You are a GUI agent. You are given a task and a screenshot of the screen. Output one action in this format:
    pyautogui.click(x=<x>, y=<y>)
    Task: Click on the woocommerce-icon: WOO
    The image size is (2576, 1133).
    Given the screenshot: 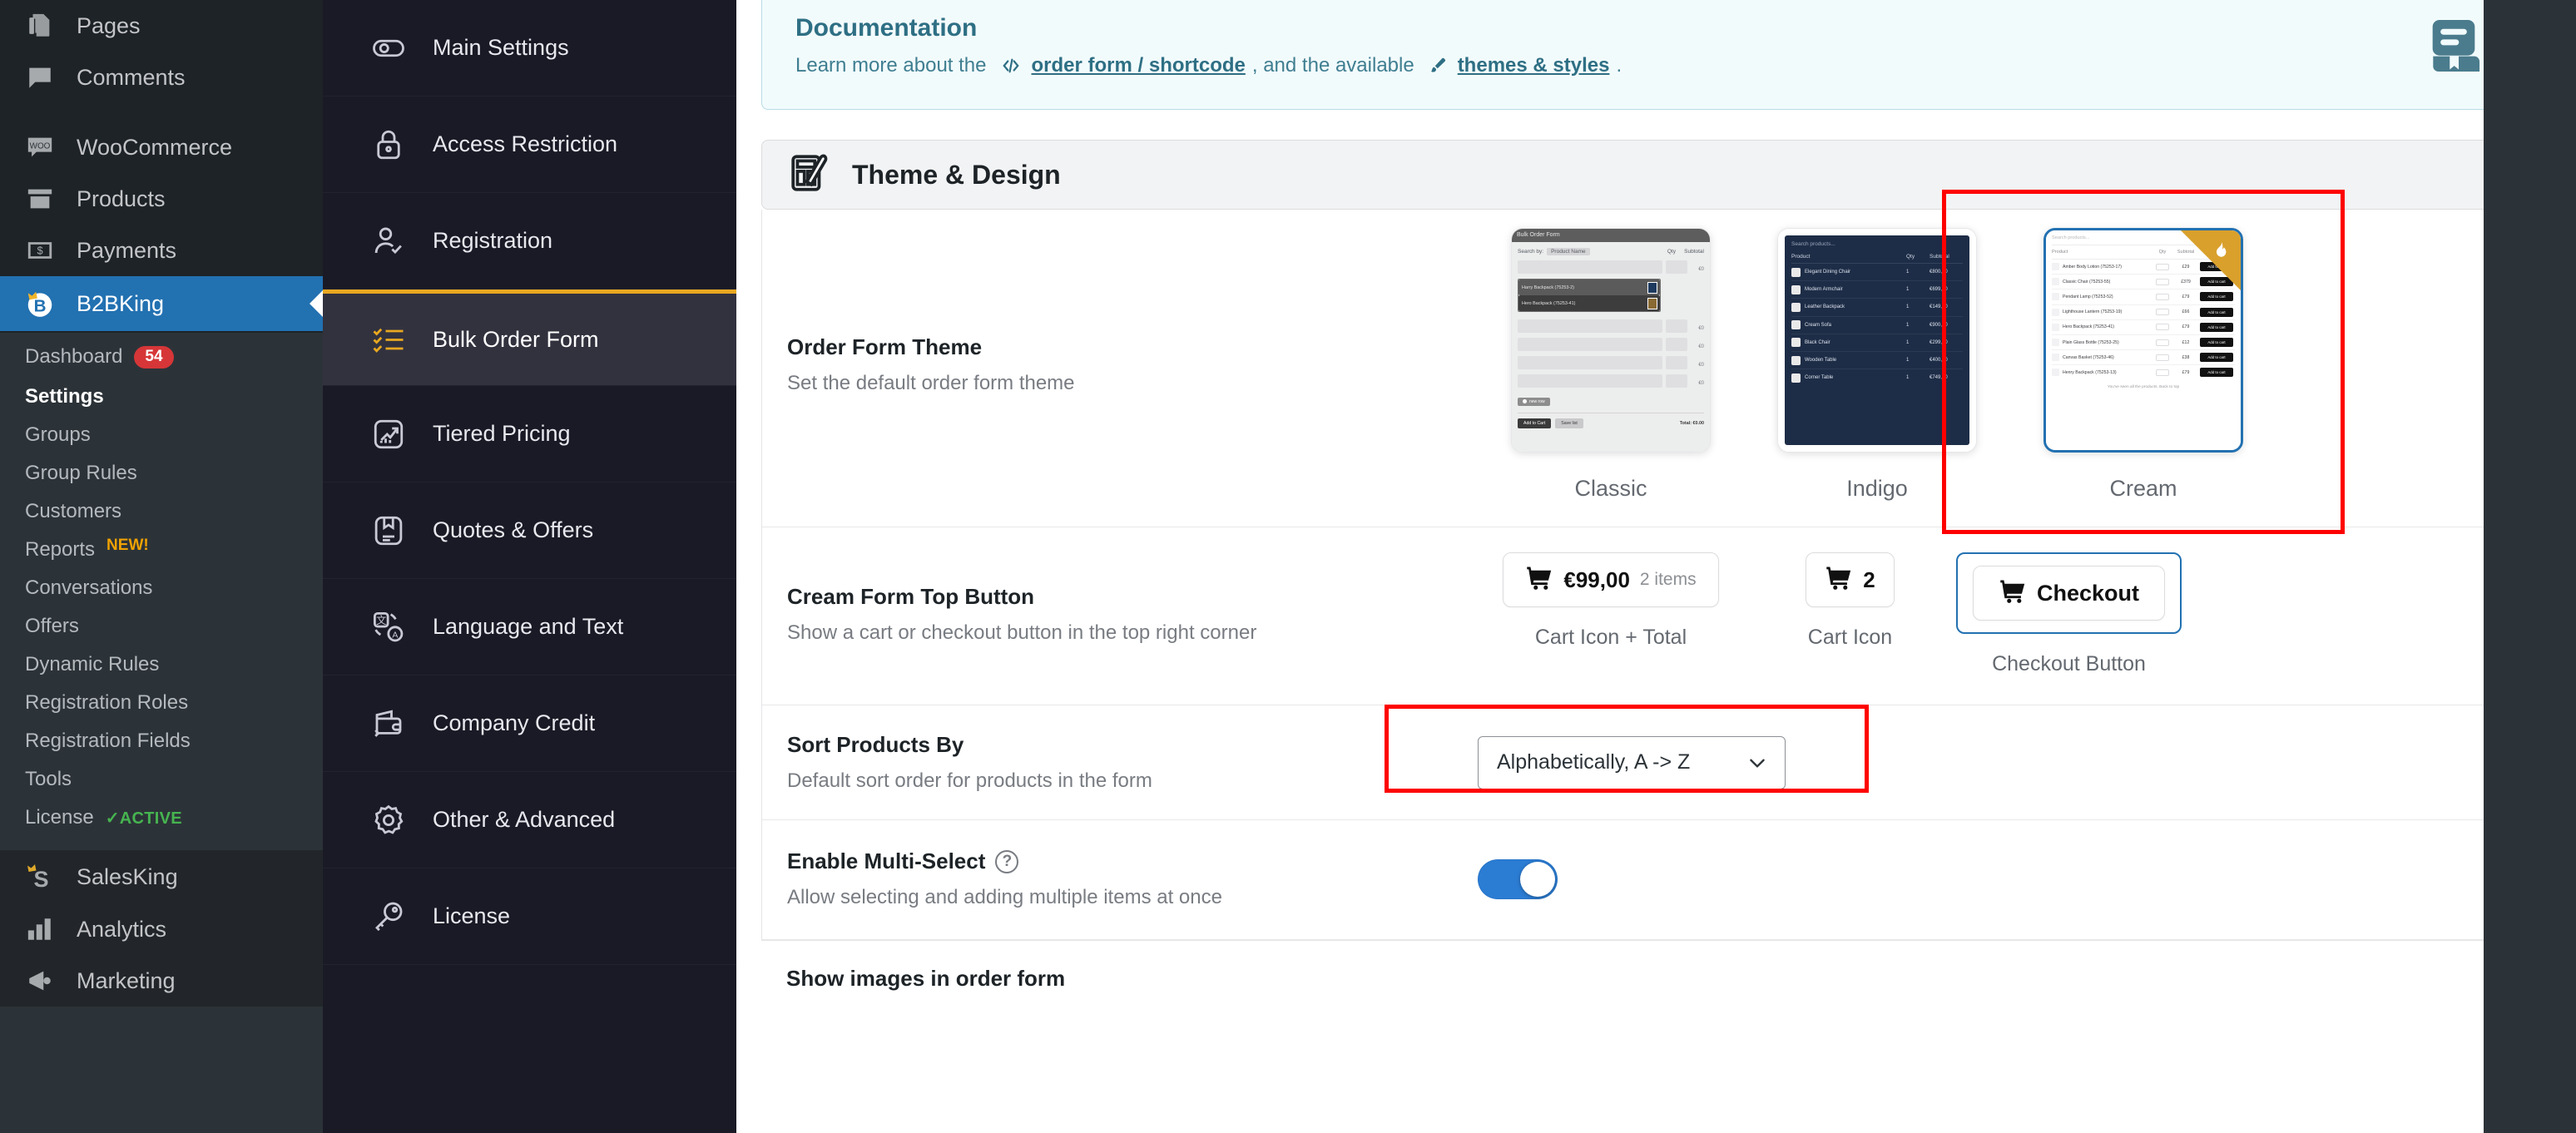 What is the action you would take?
    pyautogui.click(x=40, y=147)
    